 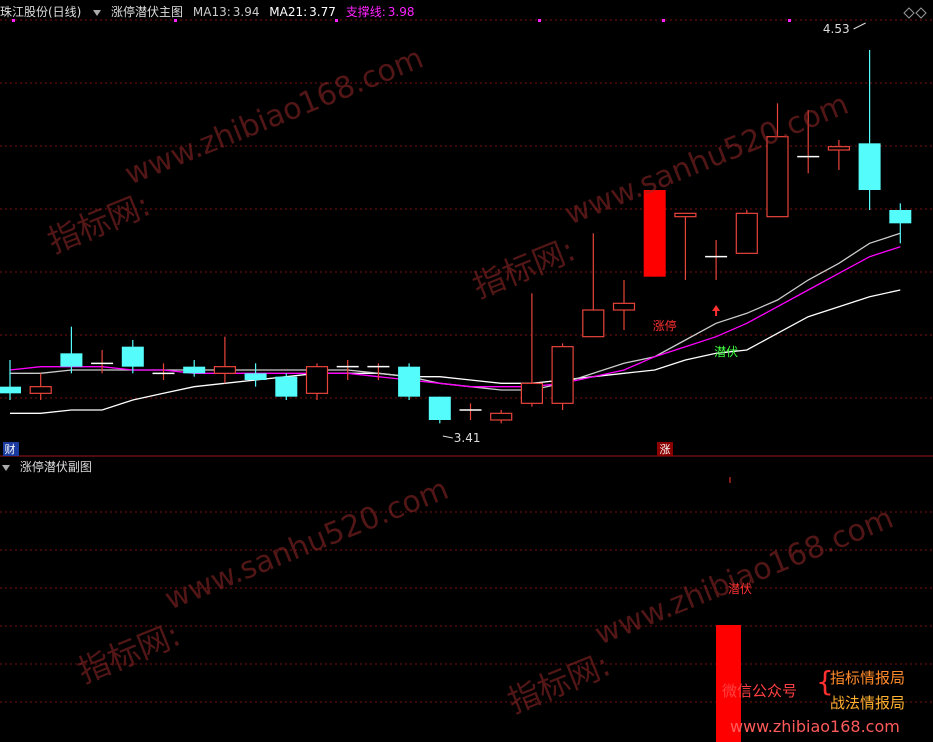 What do you see at coordinates (726, 352) in the screenshot?
I see `qianfu-signal-label: 潜伏` at bounding box center [726, 352].